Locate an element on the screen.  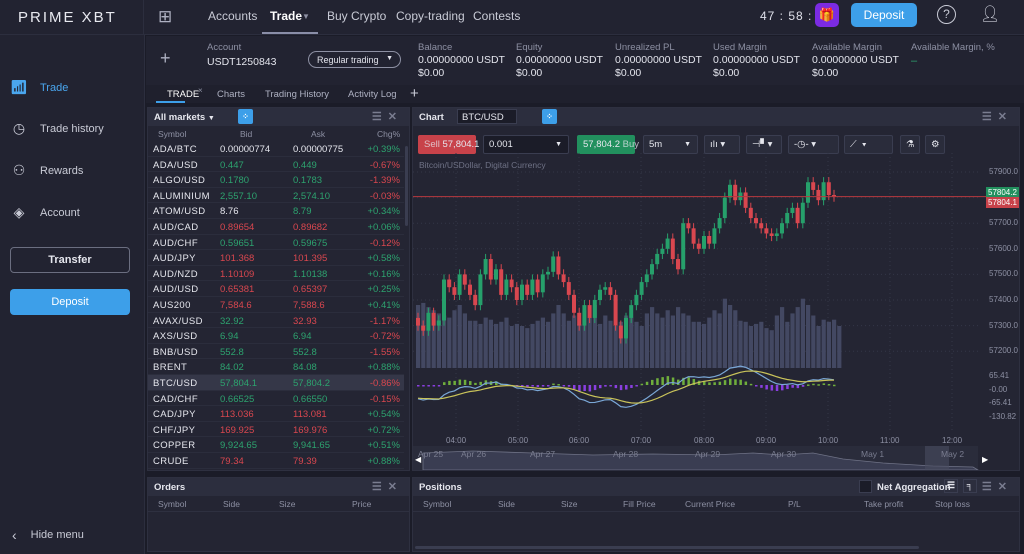
gift-icon: 🎁 is located at coordinates (827, 15).